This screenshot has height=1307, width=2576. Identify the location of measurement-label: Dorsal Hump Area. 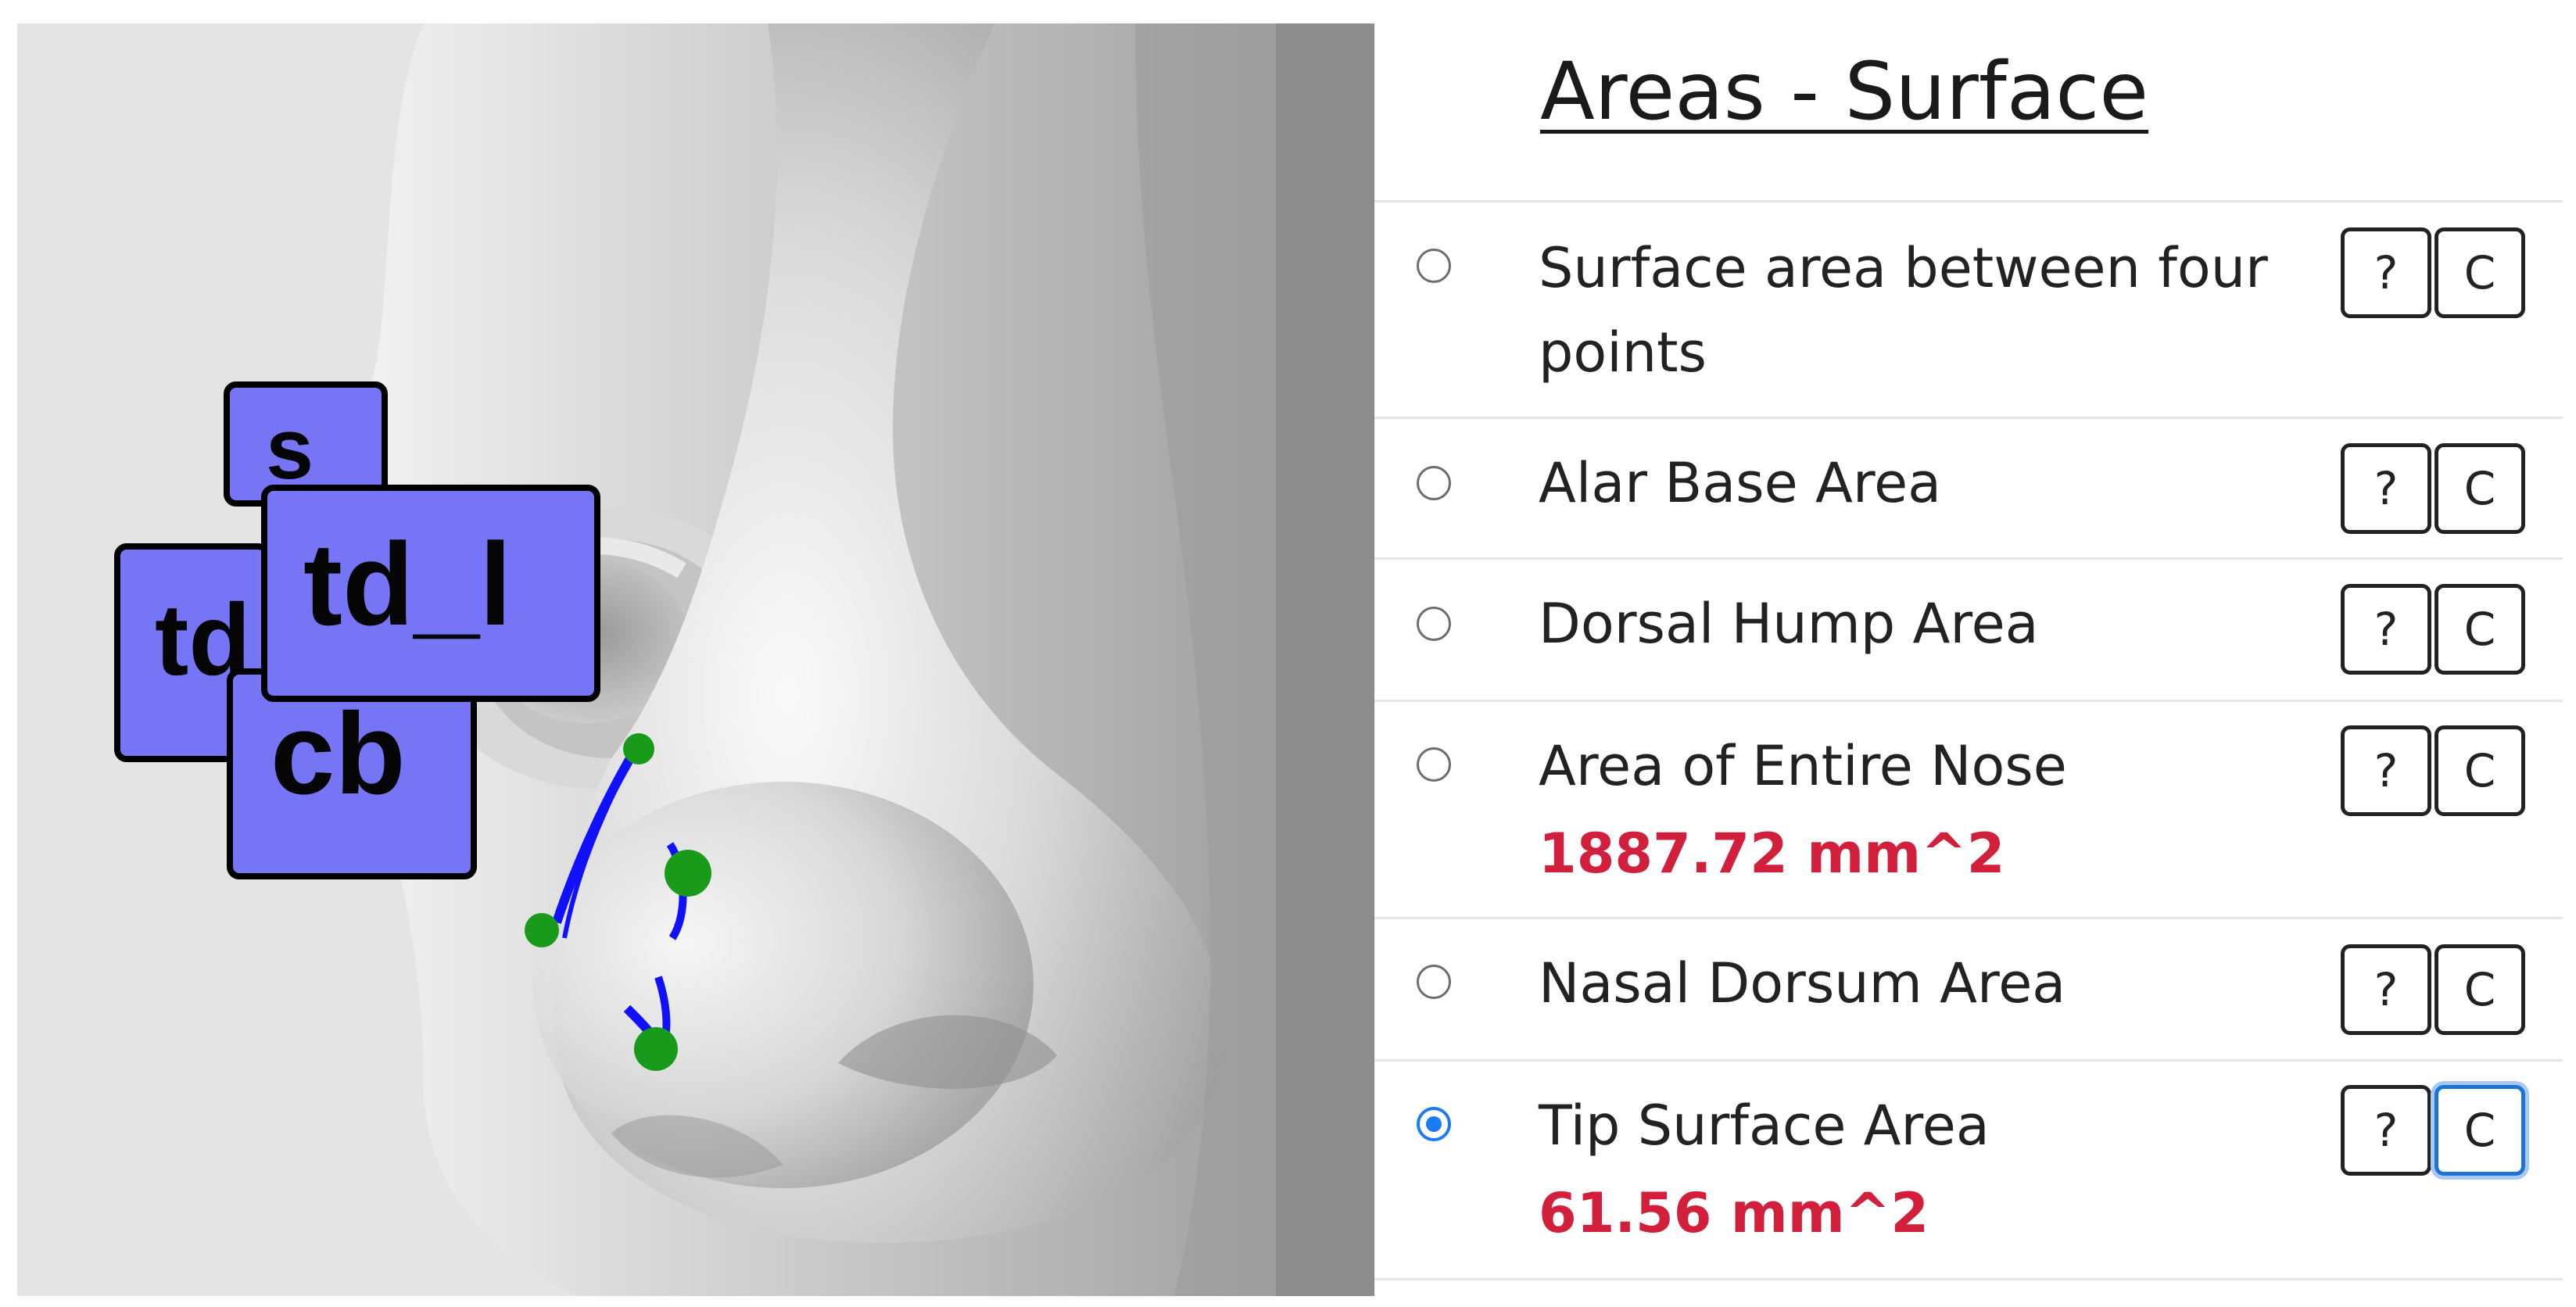
(1789, 624).